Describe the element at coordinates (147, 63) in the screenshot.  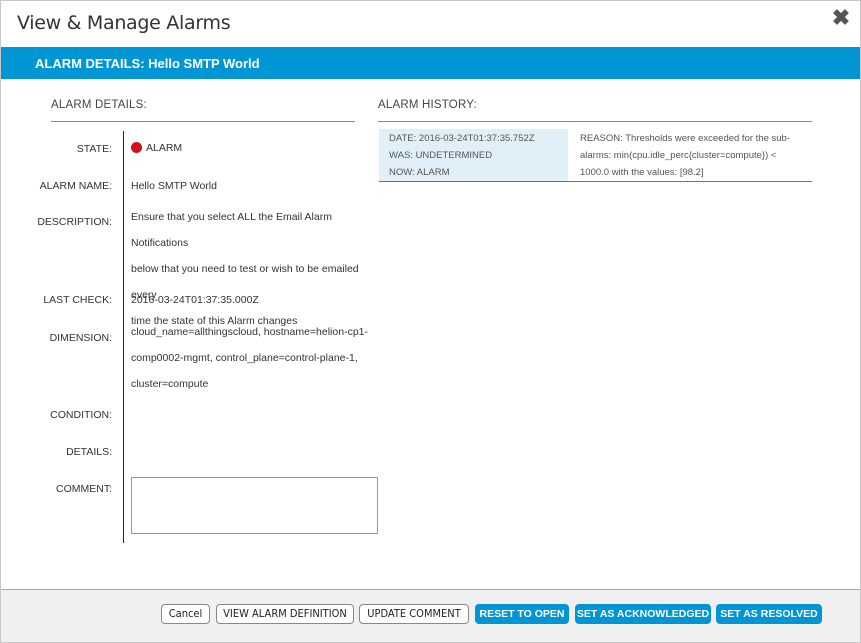
I see `banner-title: ALARM DETAILS: Hello SMTP World` at that location.